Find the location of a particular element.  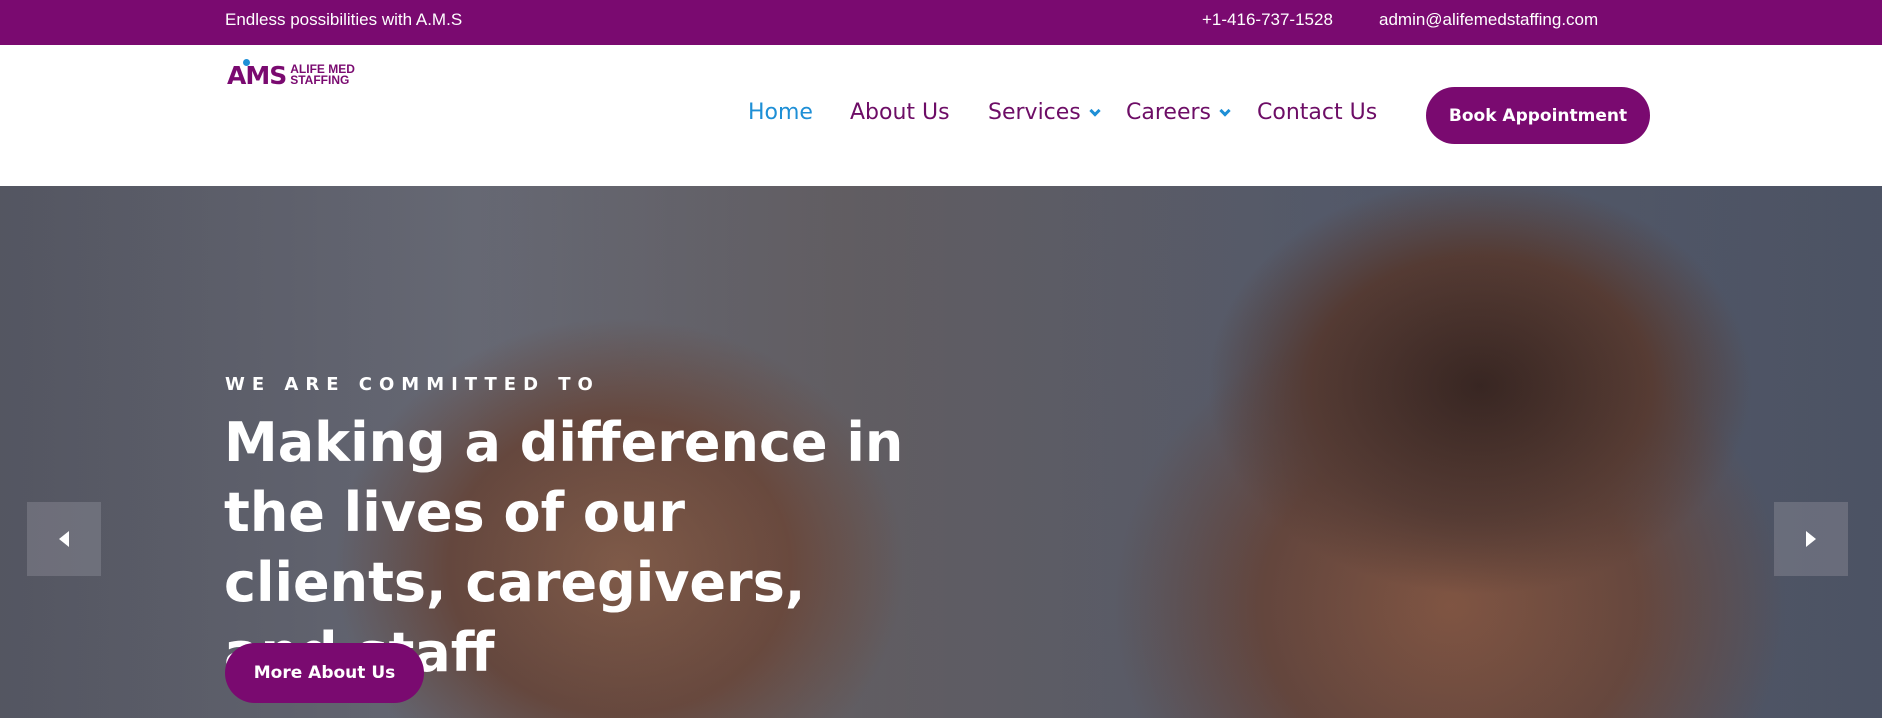

nav-home-label: Home is located at coordinates (780, 112).